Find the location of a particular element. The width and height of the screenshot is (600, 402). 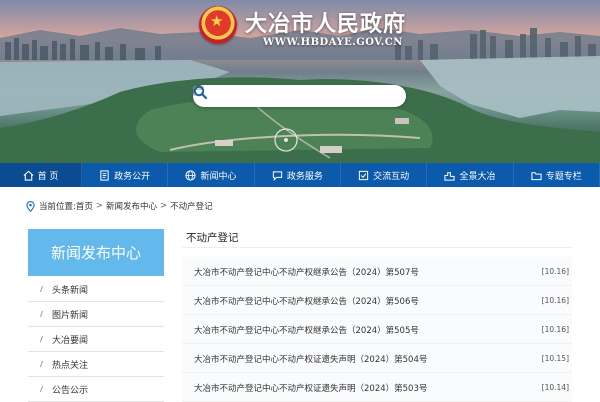

section-title: 不动产登记 is located at coordinates (212, 238).